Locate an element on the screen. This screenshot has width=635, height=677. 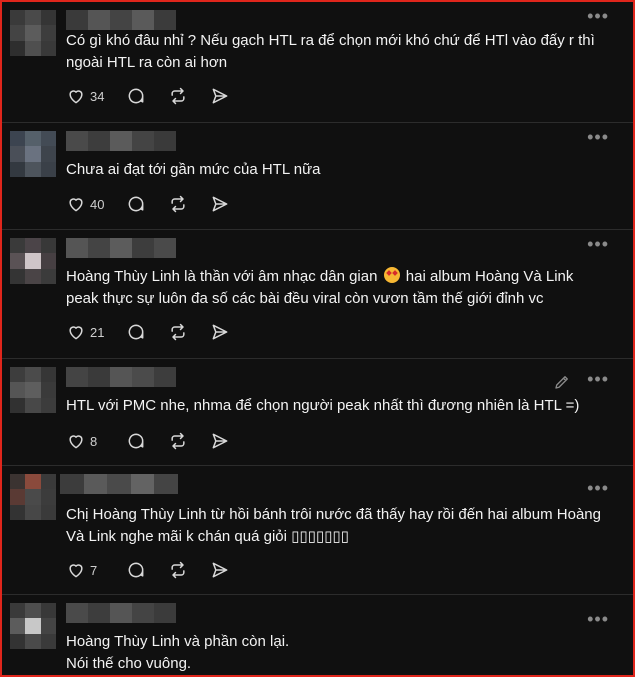
like-count: 34 is located at coordinates (97, 96).